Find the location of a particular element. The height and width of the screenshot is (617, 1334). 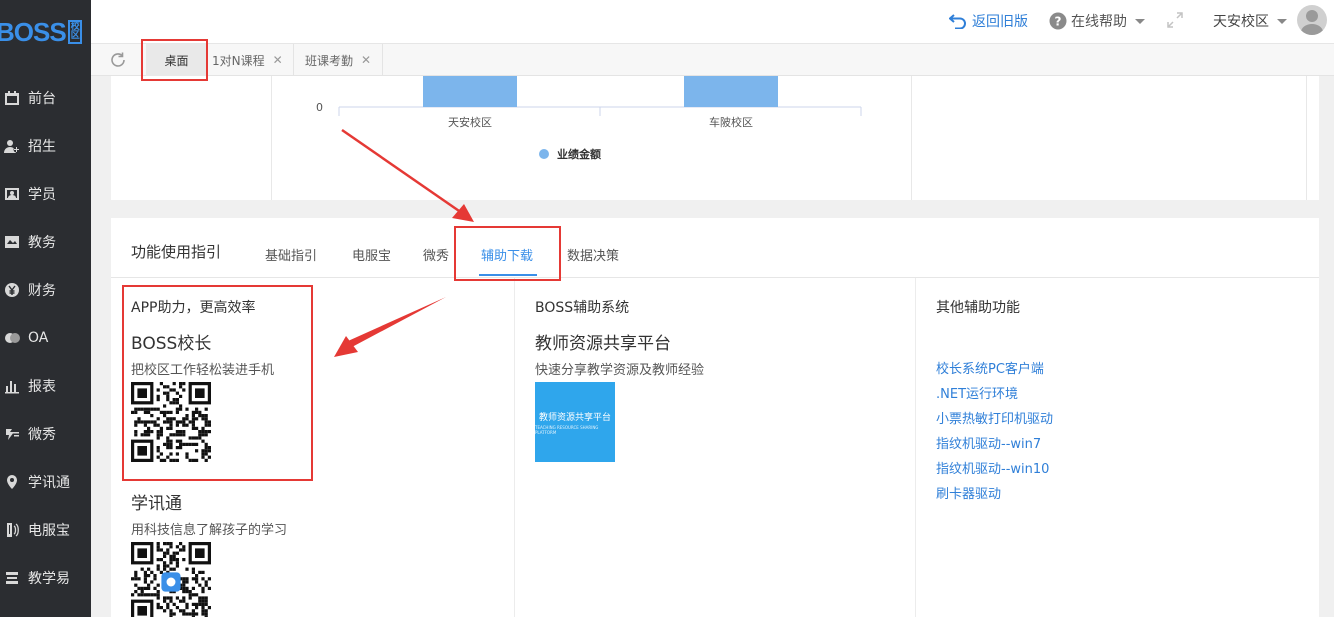

online-help-label: 在线帮助 is located at coordinates (1099, 22).